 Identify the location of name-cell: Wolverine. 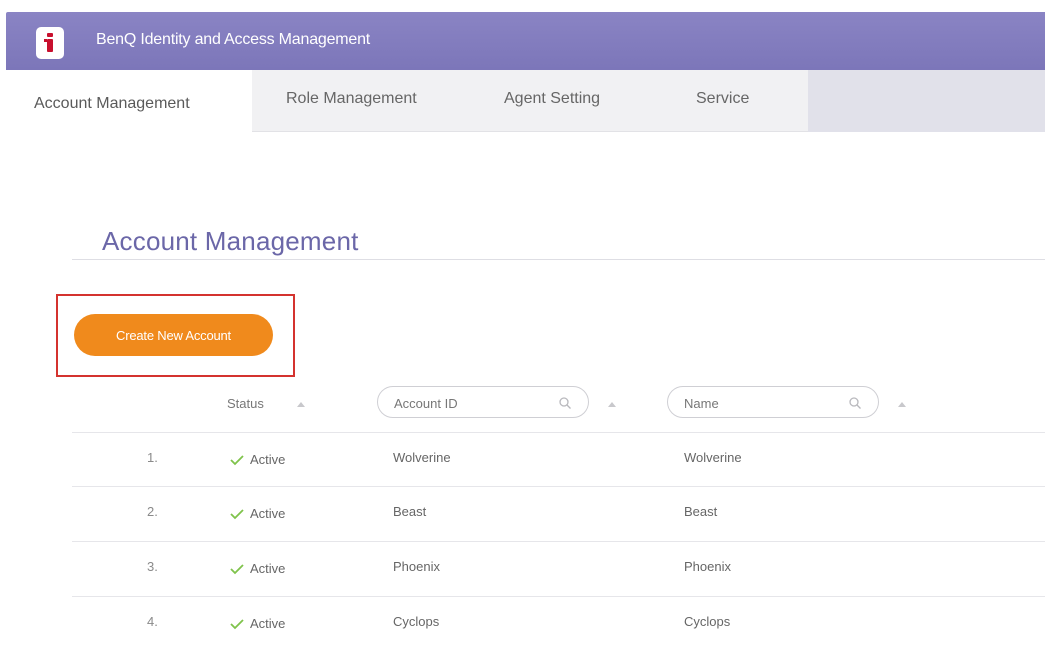
(713, 457).